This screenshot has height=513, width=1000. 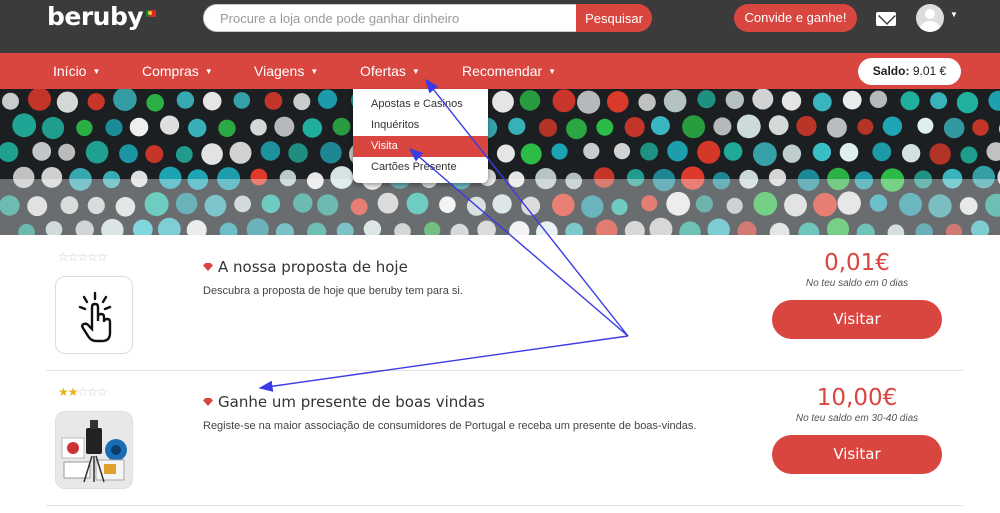 I want to click on mail-icon, so click(x=886, y=19).